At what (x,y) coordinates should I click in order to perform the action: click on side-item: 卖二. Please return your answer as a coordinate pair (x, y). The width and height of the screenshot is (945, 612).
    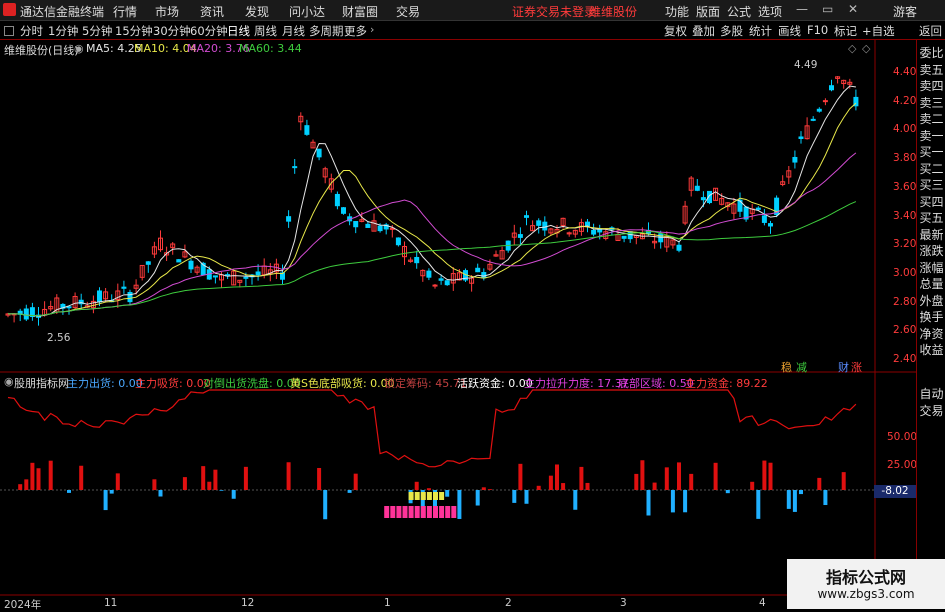
    Looking at the image, I should click on (931, 119).